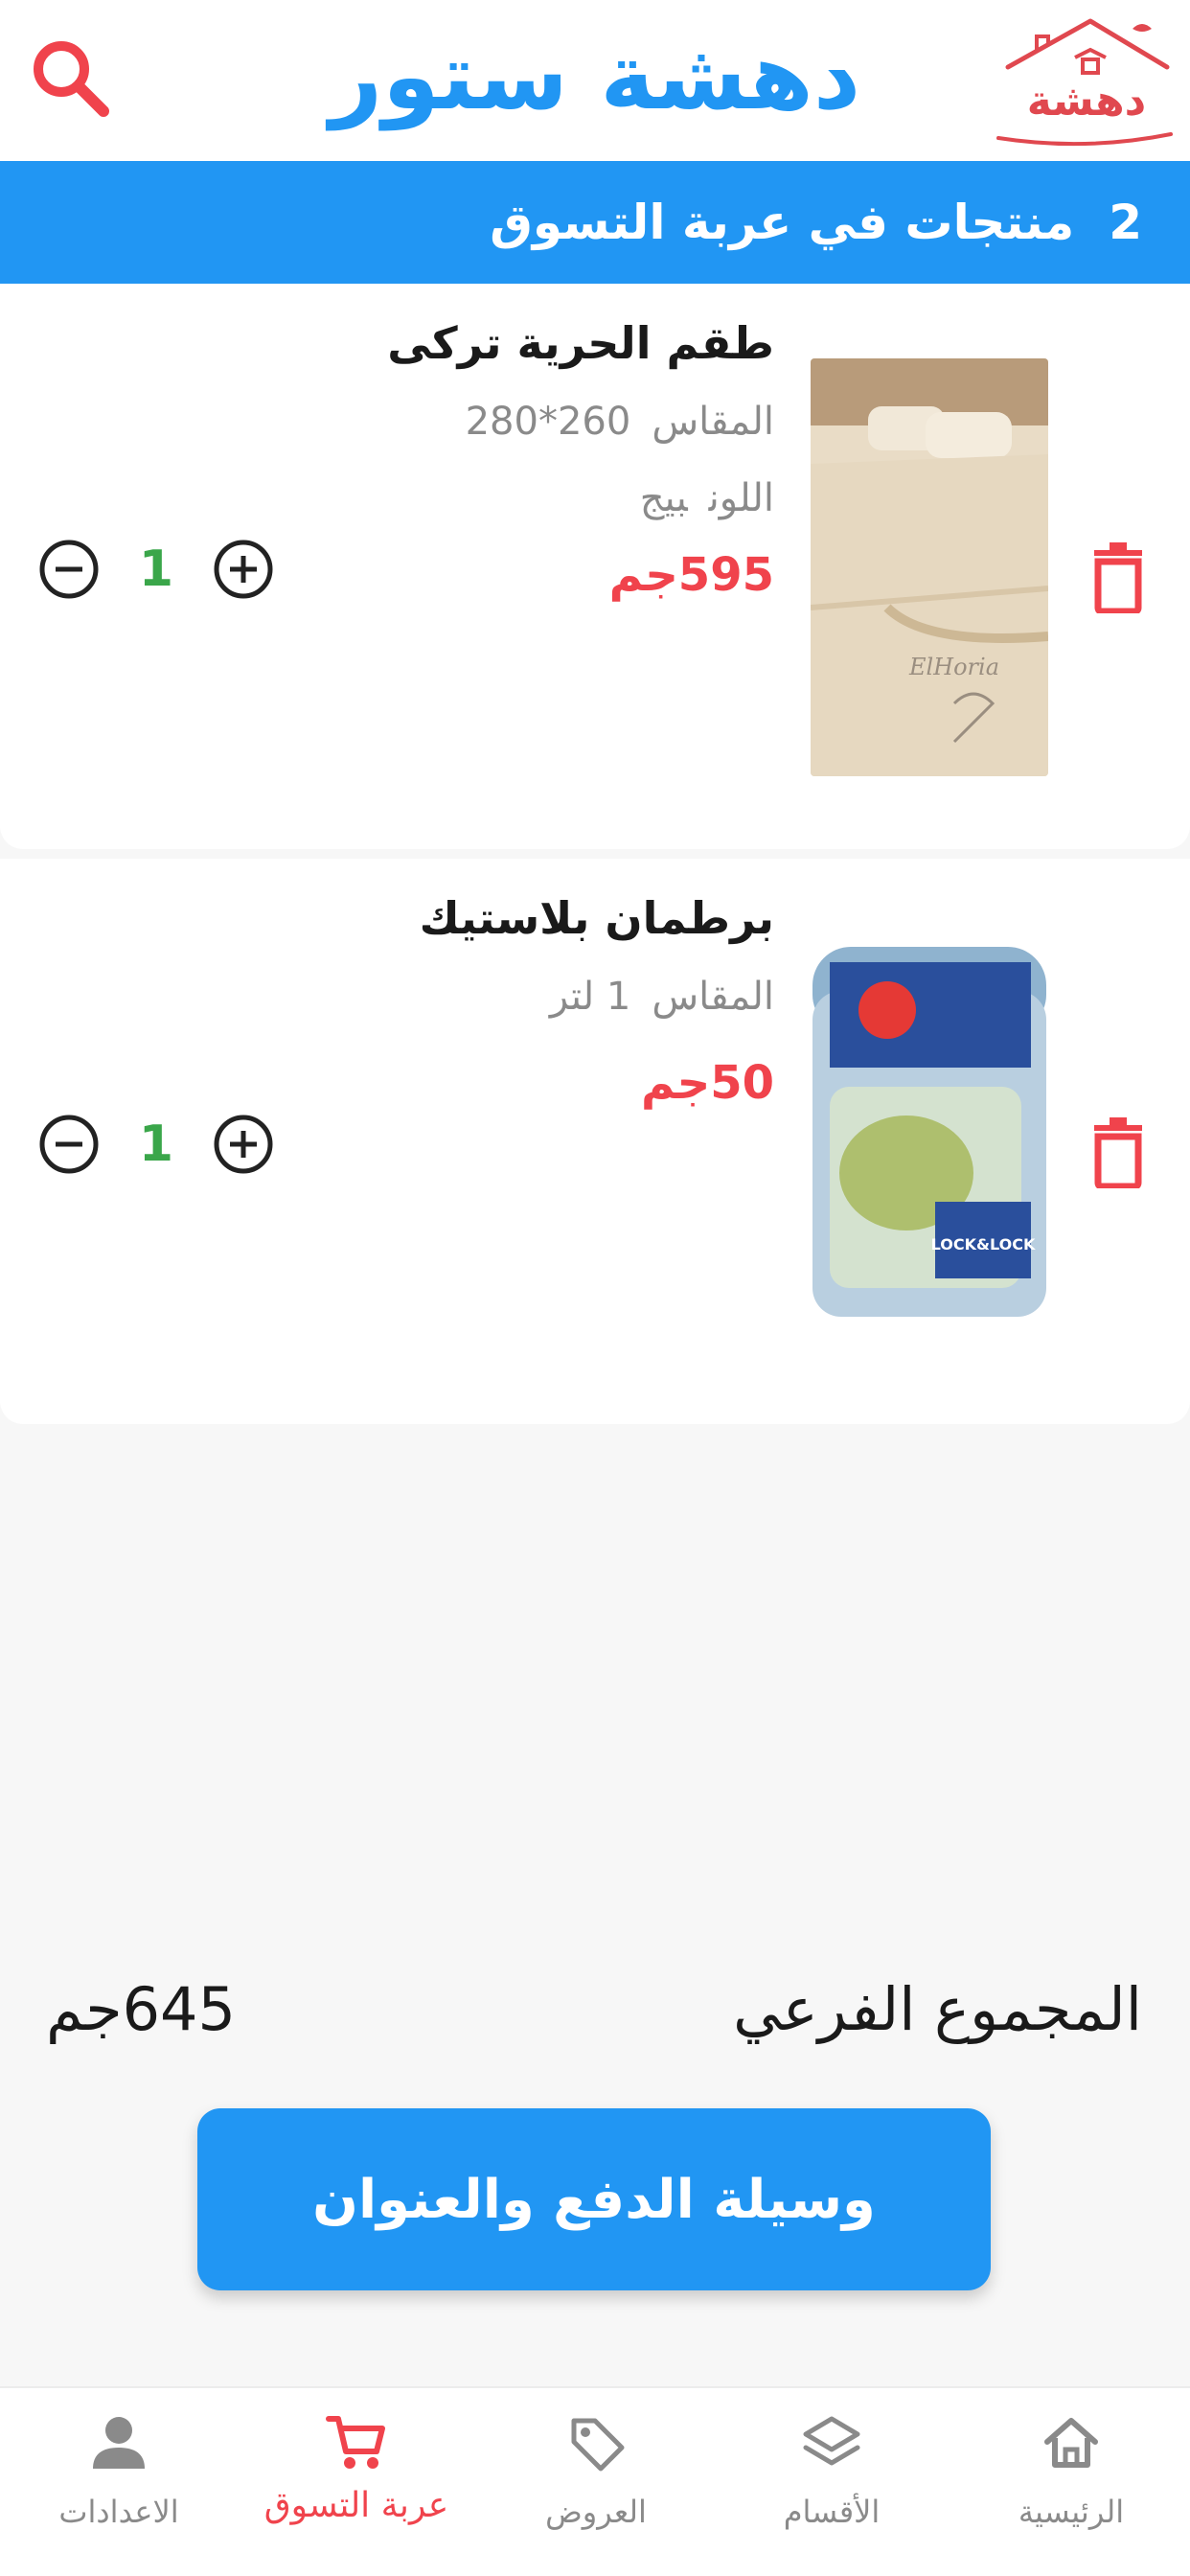 The image size is (1190, 2576). What do you see at coordinates (1087, 101) in the screenshot?
I see `svg-text: دهشة` at bounding box center [1087, 101].